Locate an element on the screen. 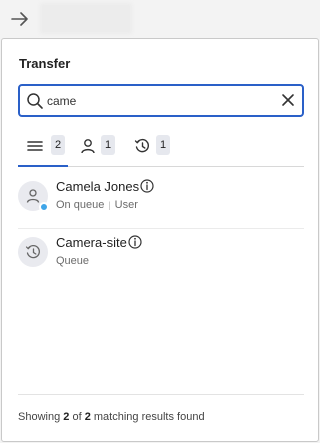 The width and height of the screenshot is (320, 443). list-icon is located at coordinates (35, 146).